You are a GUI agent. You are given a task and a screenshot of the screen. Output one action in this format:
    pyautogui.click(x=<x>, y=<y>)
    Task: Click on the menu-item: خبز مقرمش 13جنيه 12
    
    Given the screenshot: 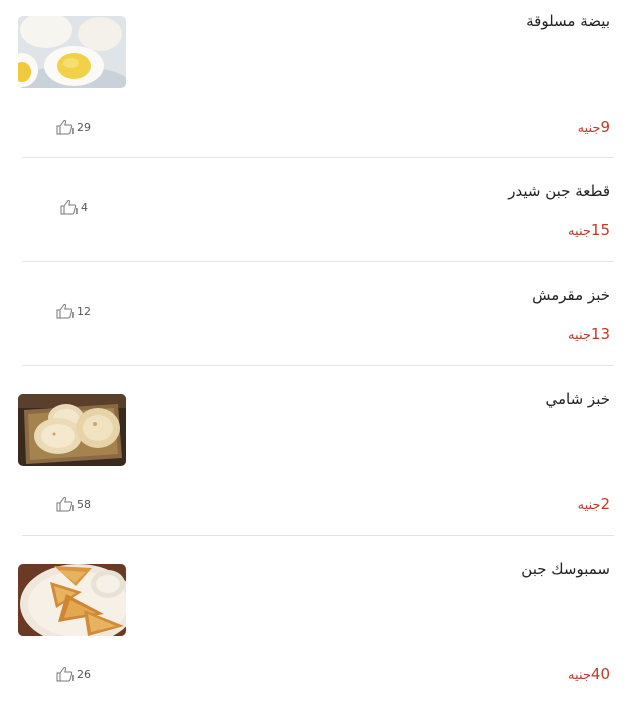 What is the action you would take?
    pyautogui.click(x=316, y=313)
    